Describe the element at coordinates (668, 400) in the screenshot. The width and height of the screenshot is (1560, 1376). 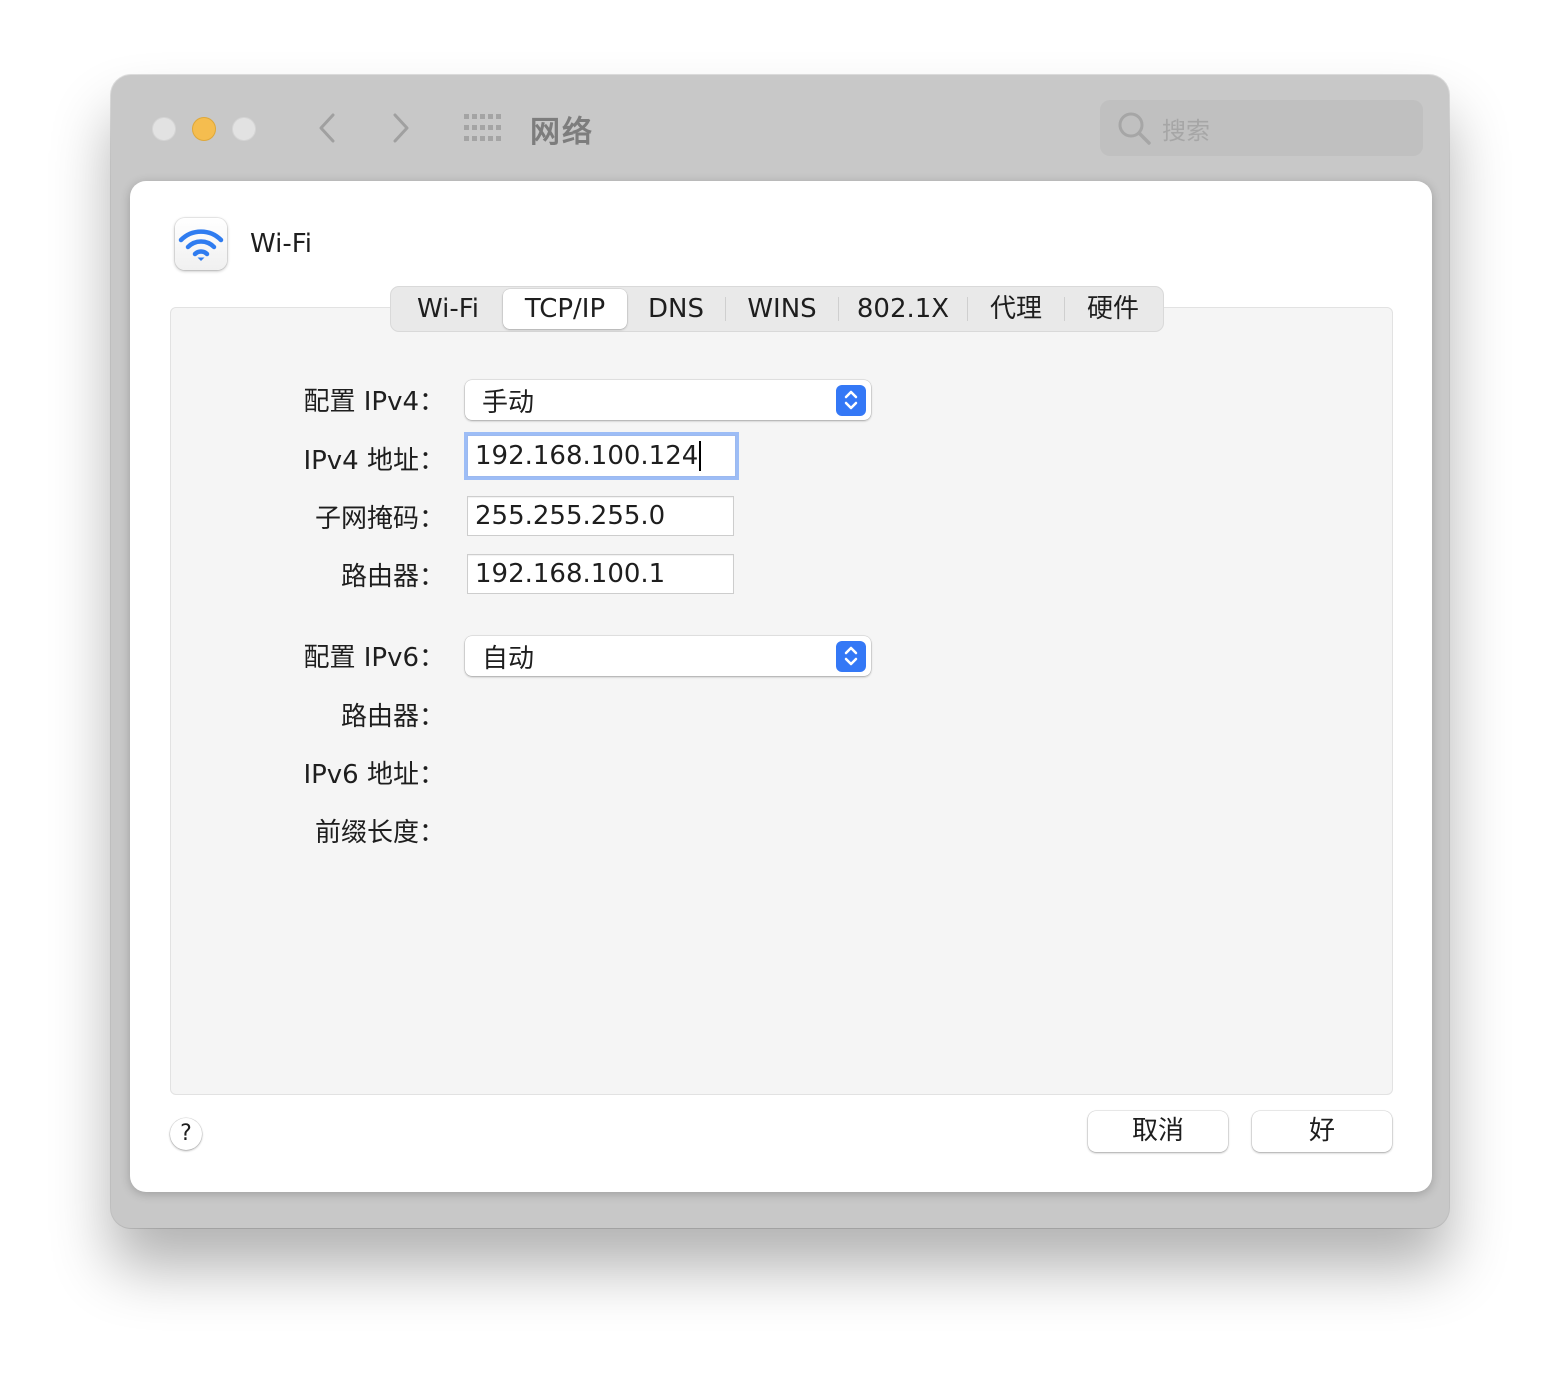
I see `configure-ipv4-popup: 手动` at that location.